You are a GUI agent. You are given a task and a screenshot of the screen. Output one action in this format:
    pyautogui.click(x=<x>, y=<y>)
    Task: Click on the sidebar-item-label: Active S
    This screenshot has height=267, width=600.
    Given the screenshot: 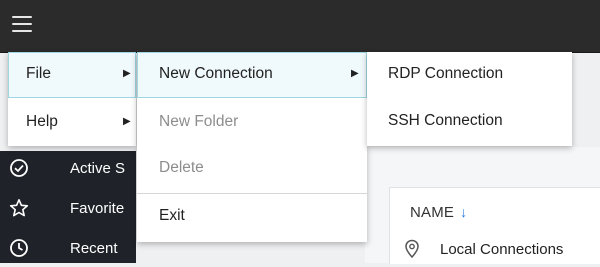 What is the action you would take?
    pyautogui.click(x=98, y=168)
    